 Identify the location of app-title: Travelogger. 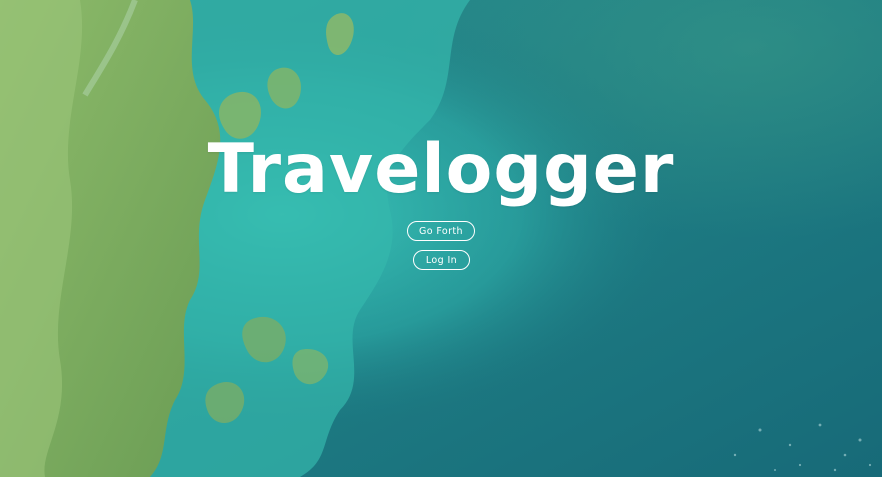
(441, 169).